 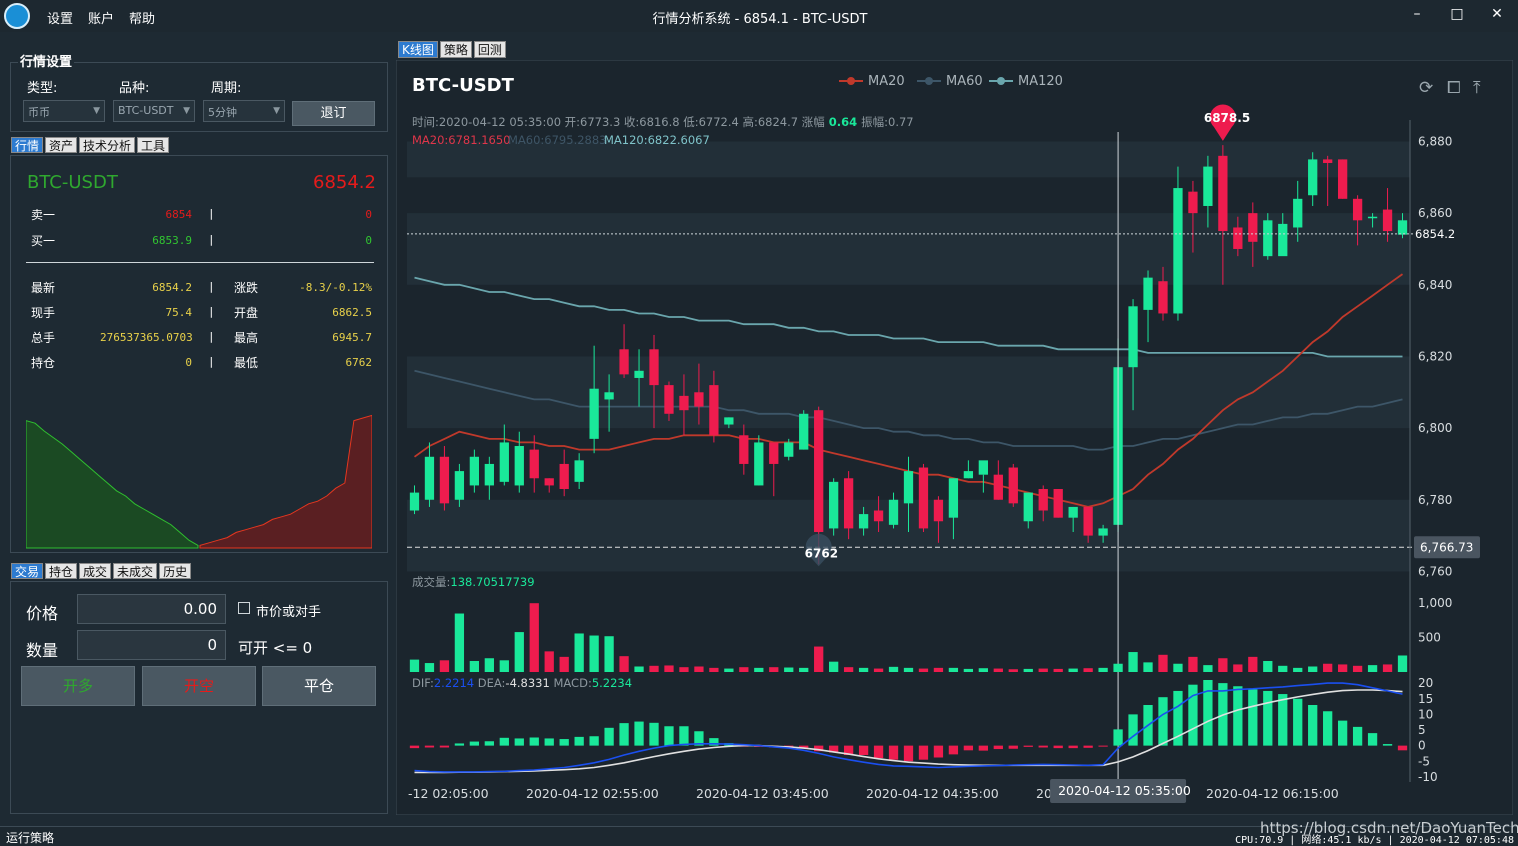 I want to click on market-checkbox, so click(x=244, y=608).